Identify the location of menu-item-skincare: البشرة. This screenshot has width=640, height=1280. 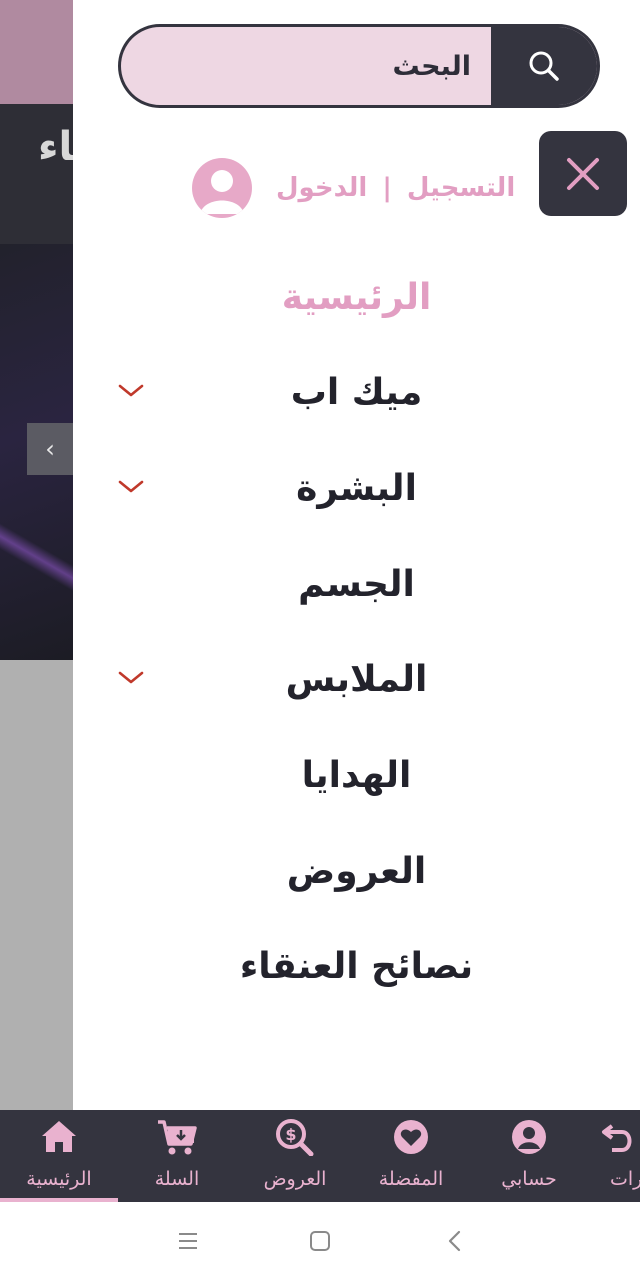
(356, 489).